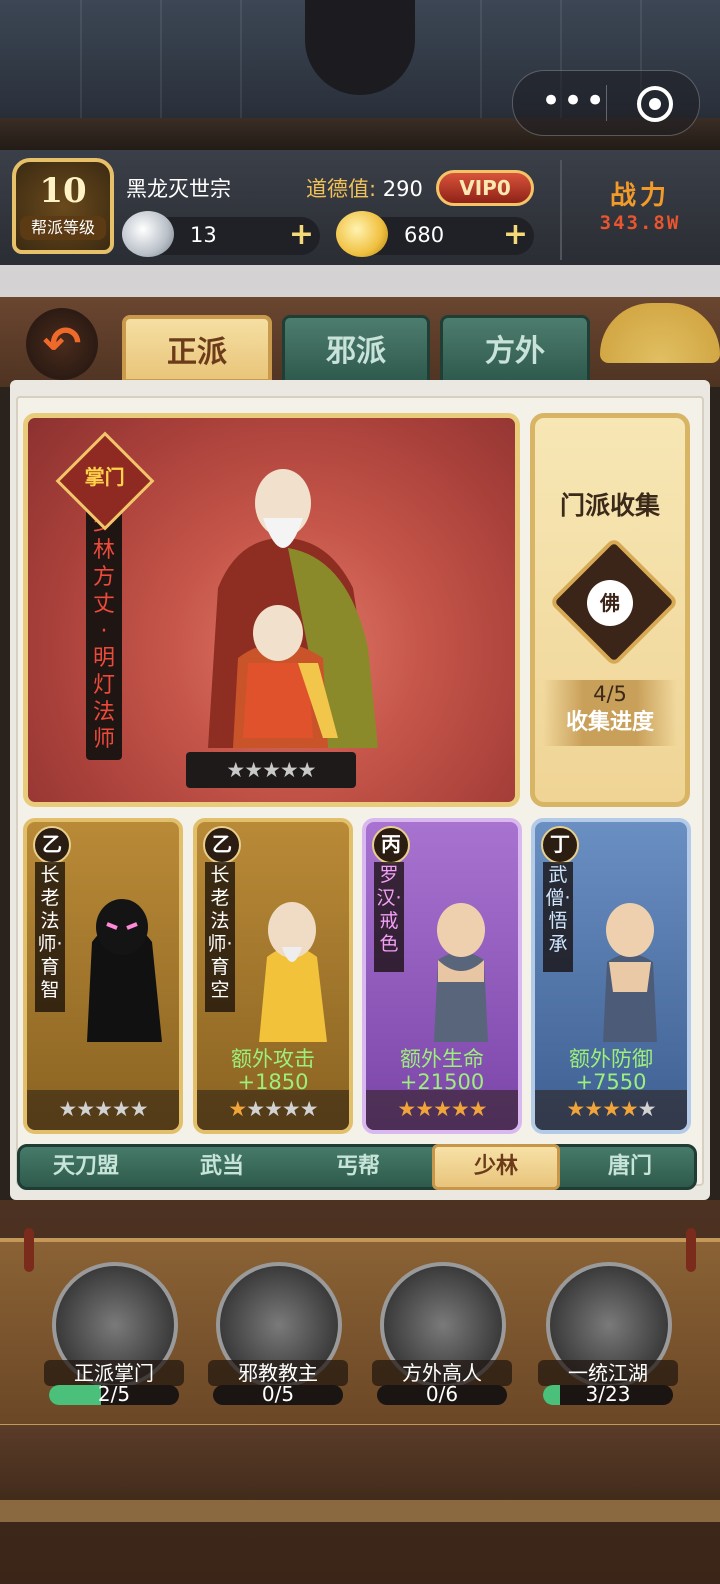 This screenshot has height=1584, width=720. Describe the element at coordinates (402, 189) in the screenshot. I see `morality-value: 290` at that location.